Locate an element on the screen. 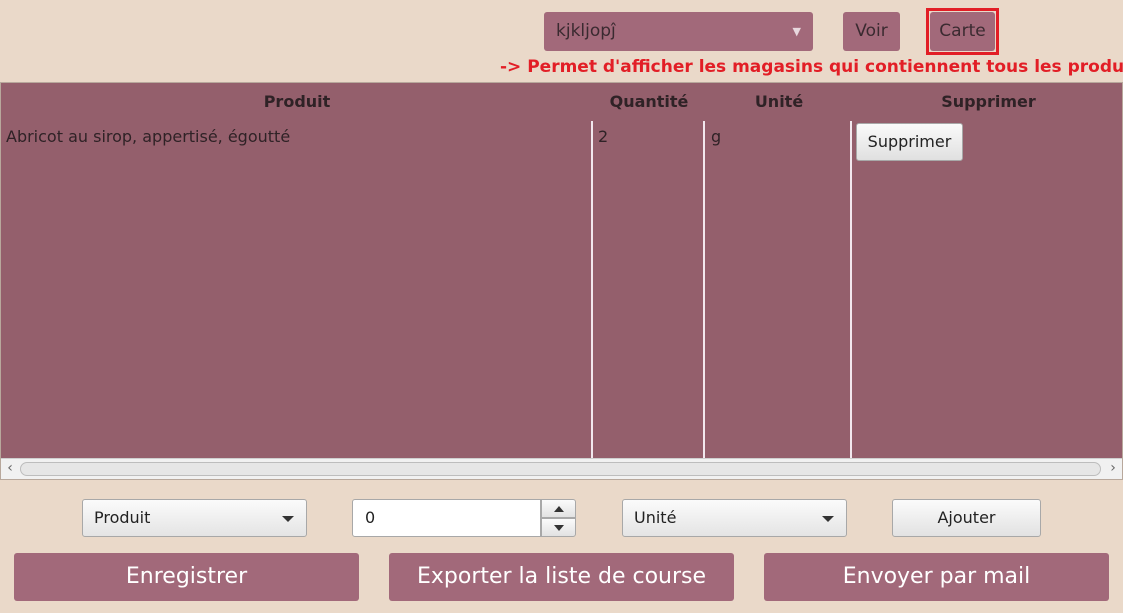  arrow-up-icon is located at coordinates (559, 509).